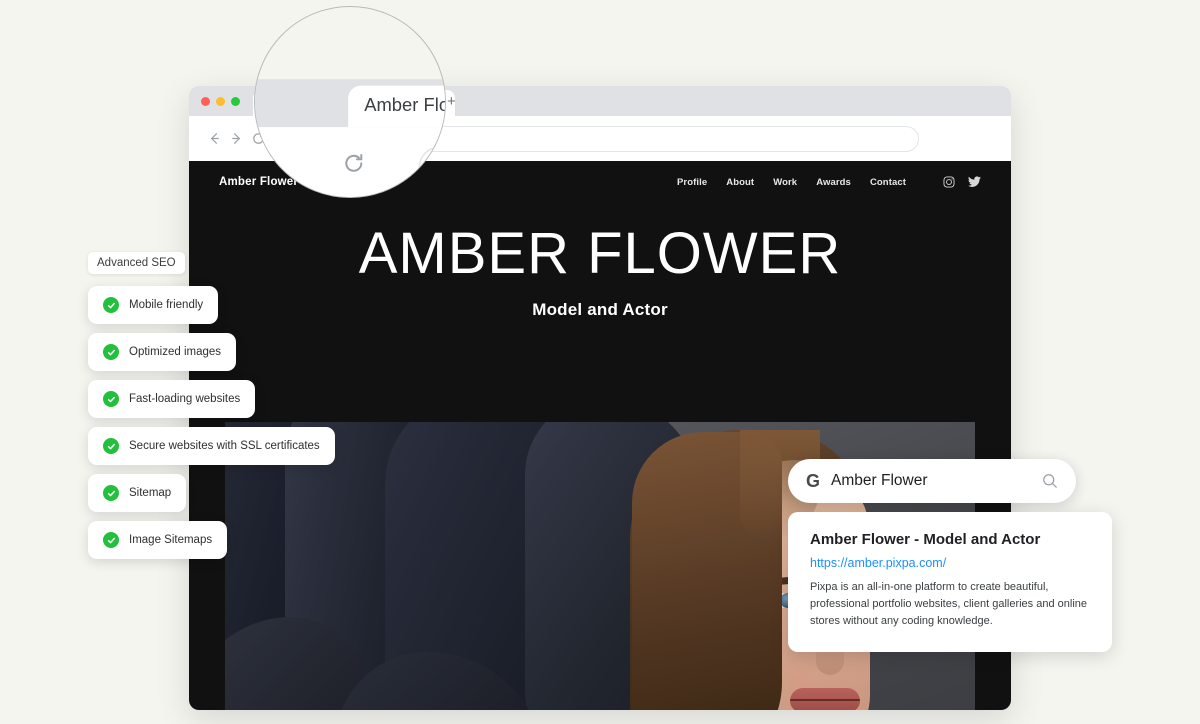 This screenshot has width=1200, height=724. Describe the element at coordinates (150, 493) in the screenshot. I see `seo-card-label: Sitemap` at that location.